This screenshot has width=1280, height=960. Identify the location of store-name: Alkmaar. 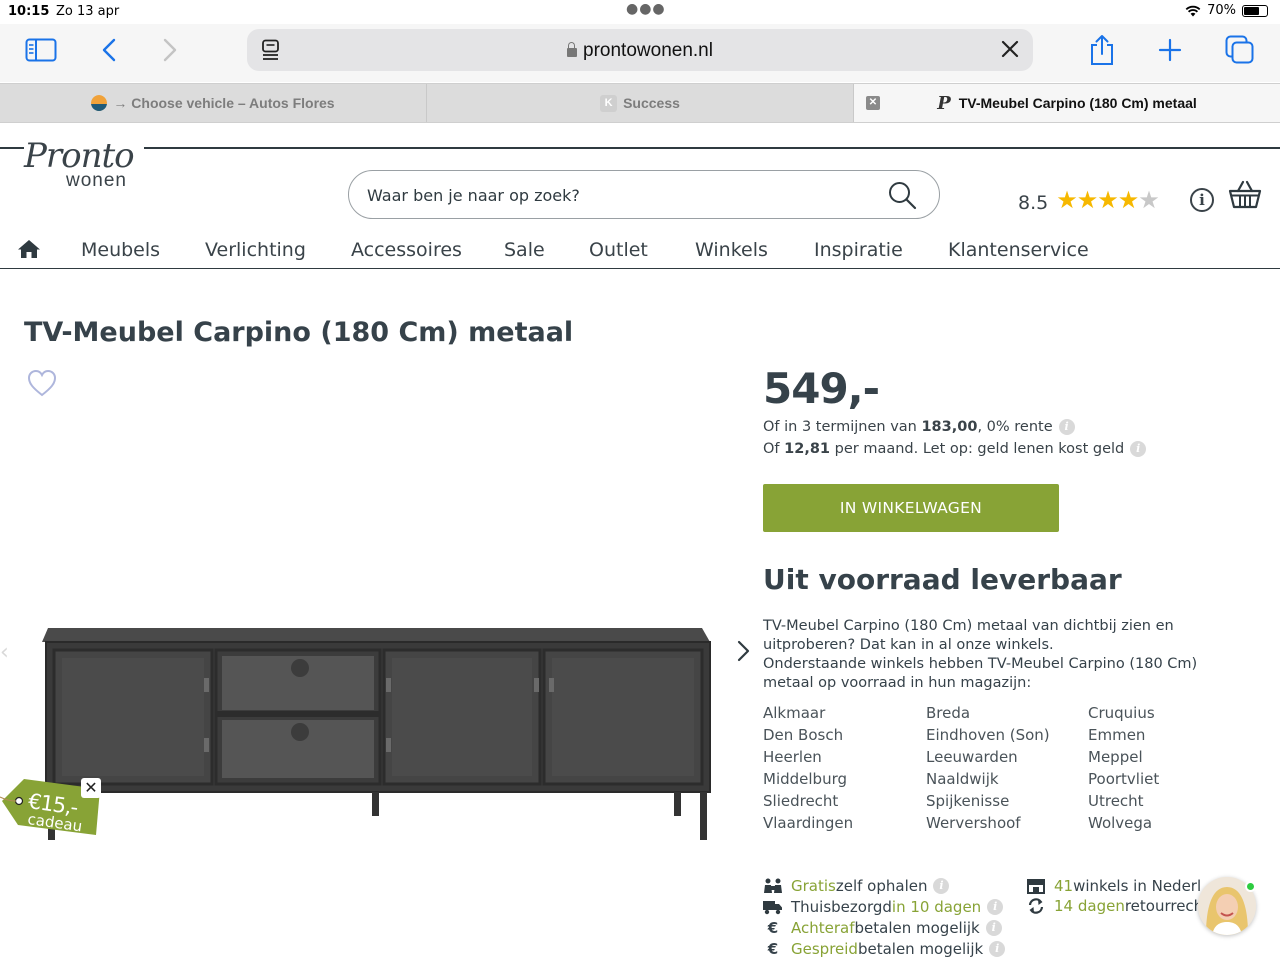
(794, 713).